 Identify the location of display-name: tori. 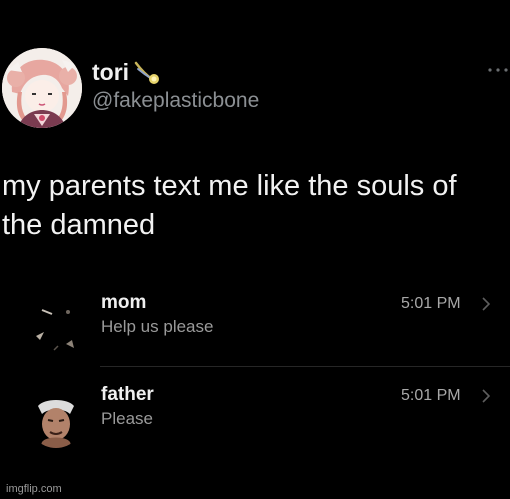
(110, 72).